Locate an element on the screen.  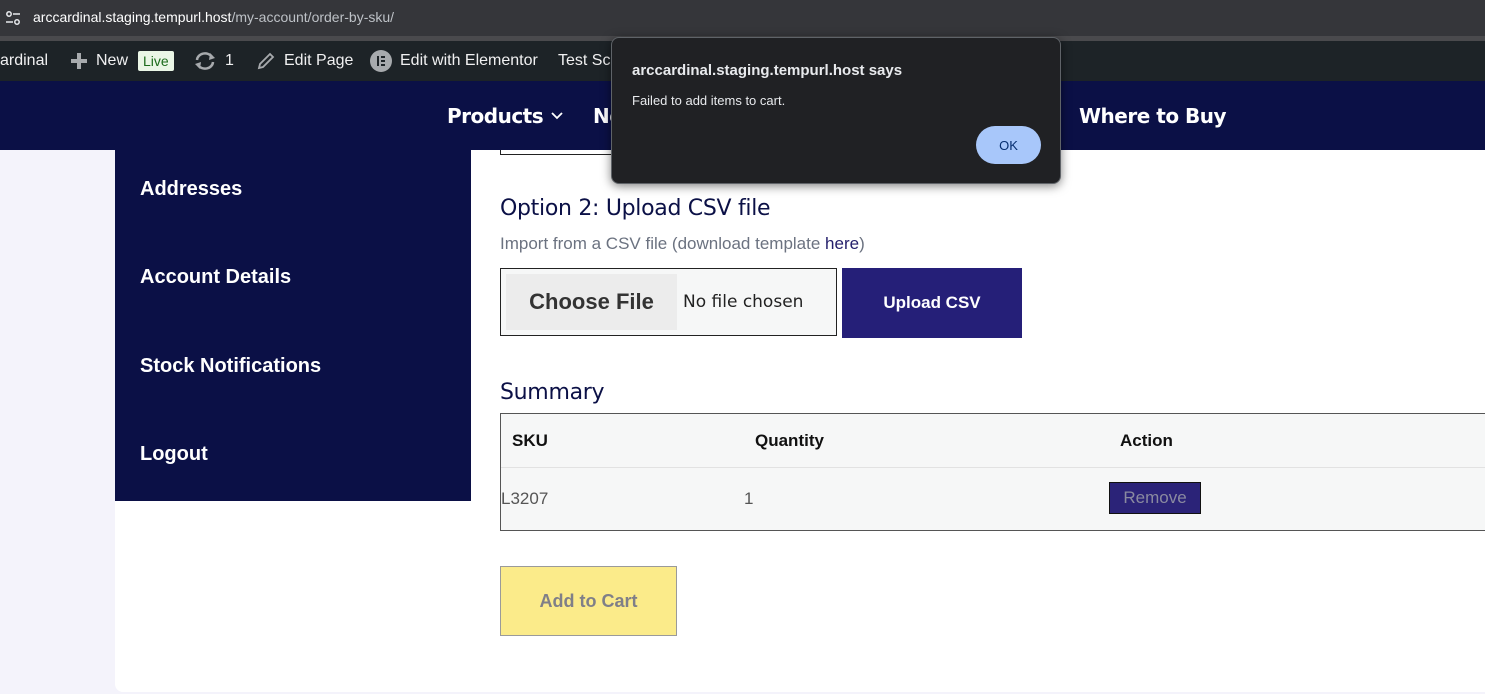
pencil-icon is located at coordinates (266, 61).